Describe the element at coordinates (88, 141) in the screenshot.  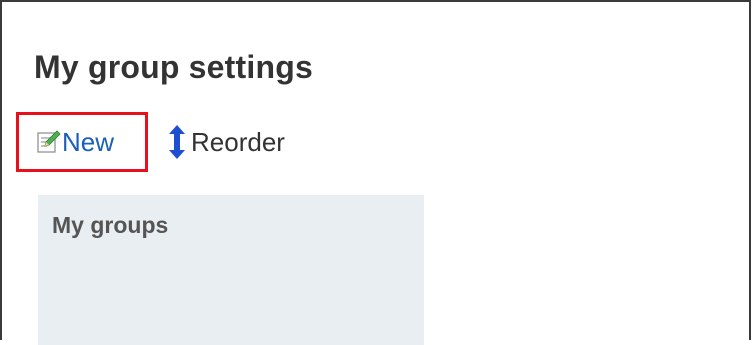
I see `new-button-label: New` at that location.